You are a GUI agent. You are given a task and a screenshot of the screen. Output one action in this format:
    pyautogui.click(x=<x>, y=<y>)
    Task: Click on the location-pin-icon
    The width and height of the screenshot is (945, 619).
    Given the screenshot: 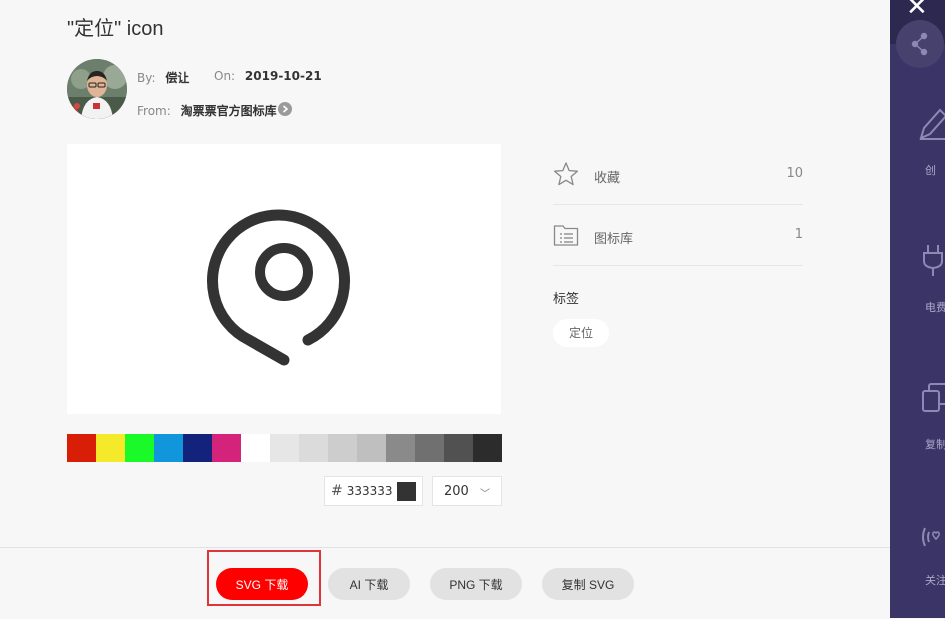 What is the action you would take?
    pyautogui.click(x=278, y=287)
    